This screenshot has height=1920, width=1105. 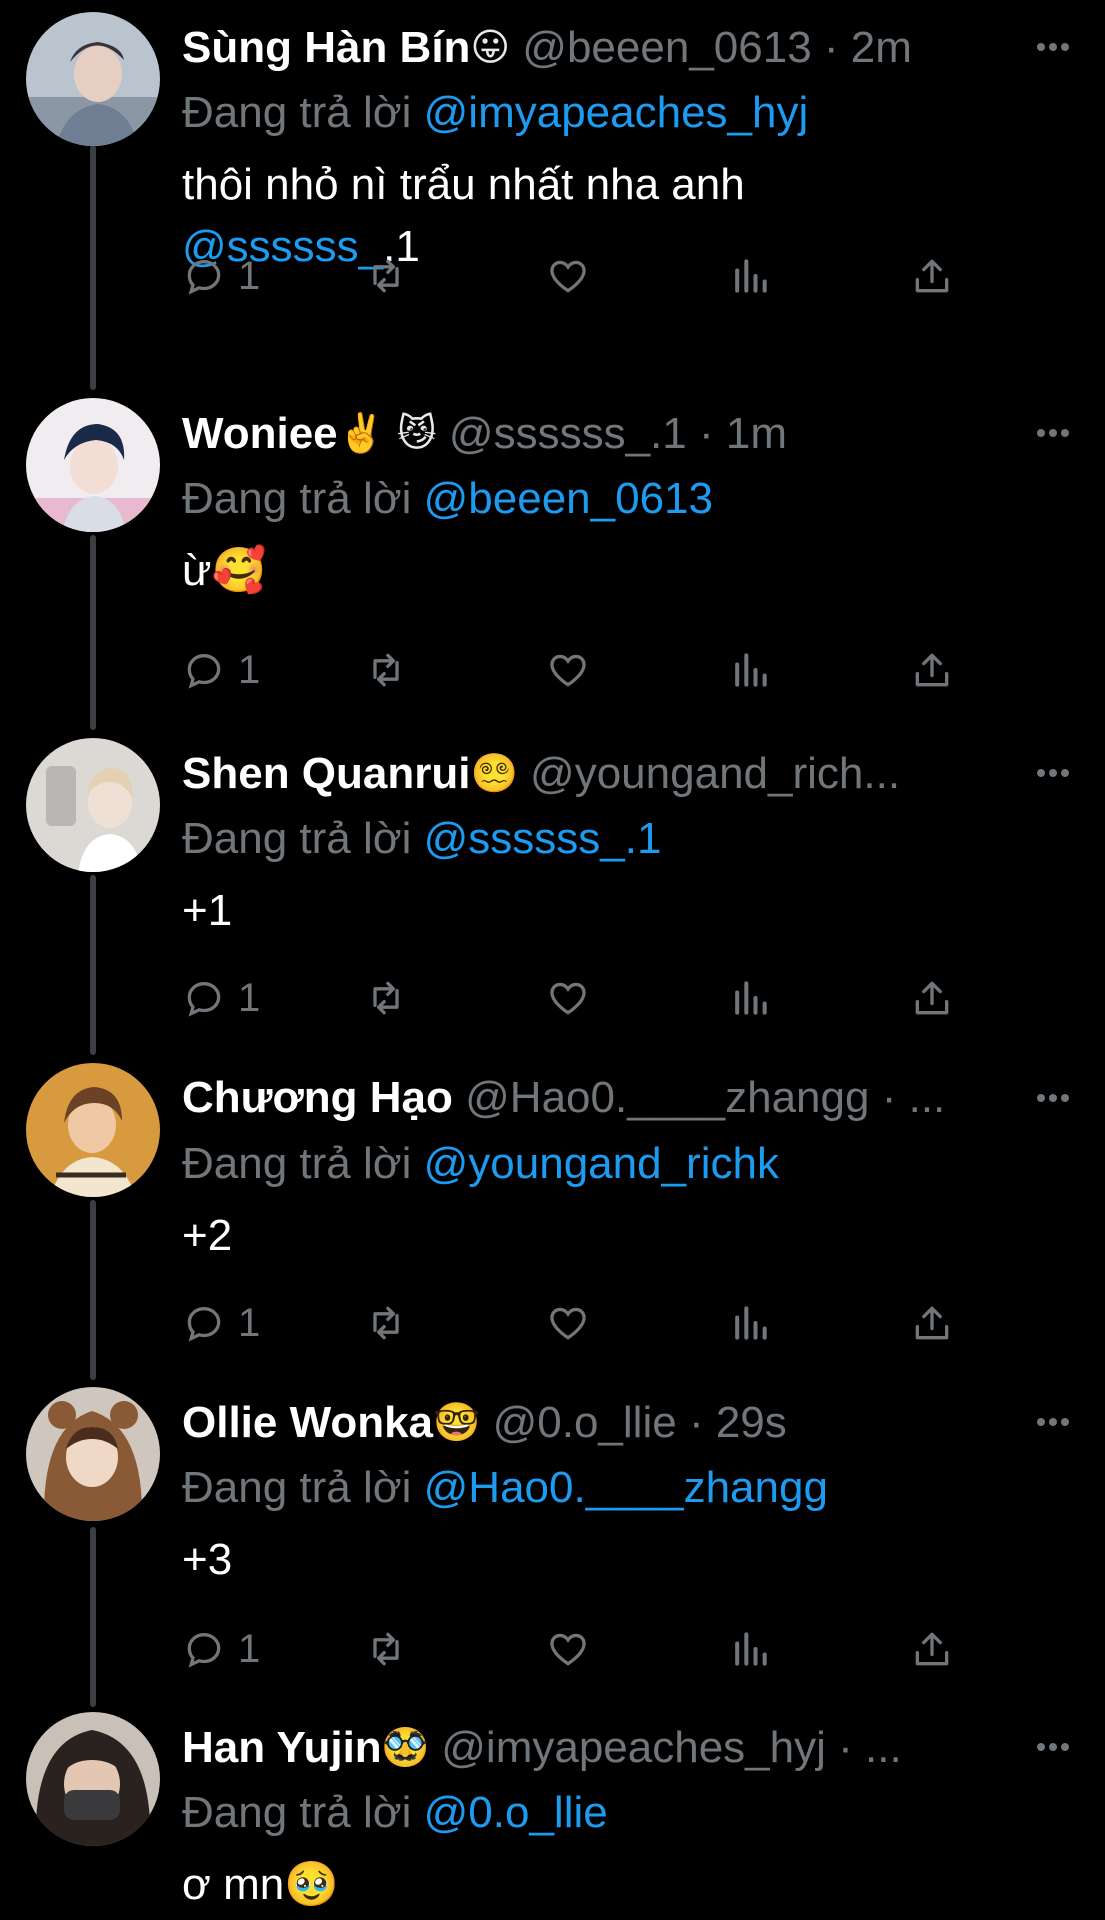 I want to click on user-handle: @0.o_llie, so click(x=585, y=1422).